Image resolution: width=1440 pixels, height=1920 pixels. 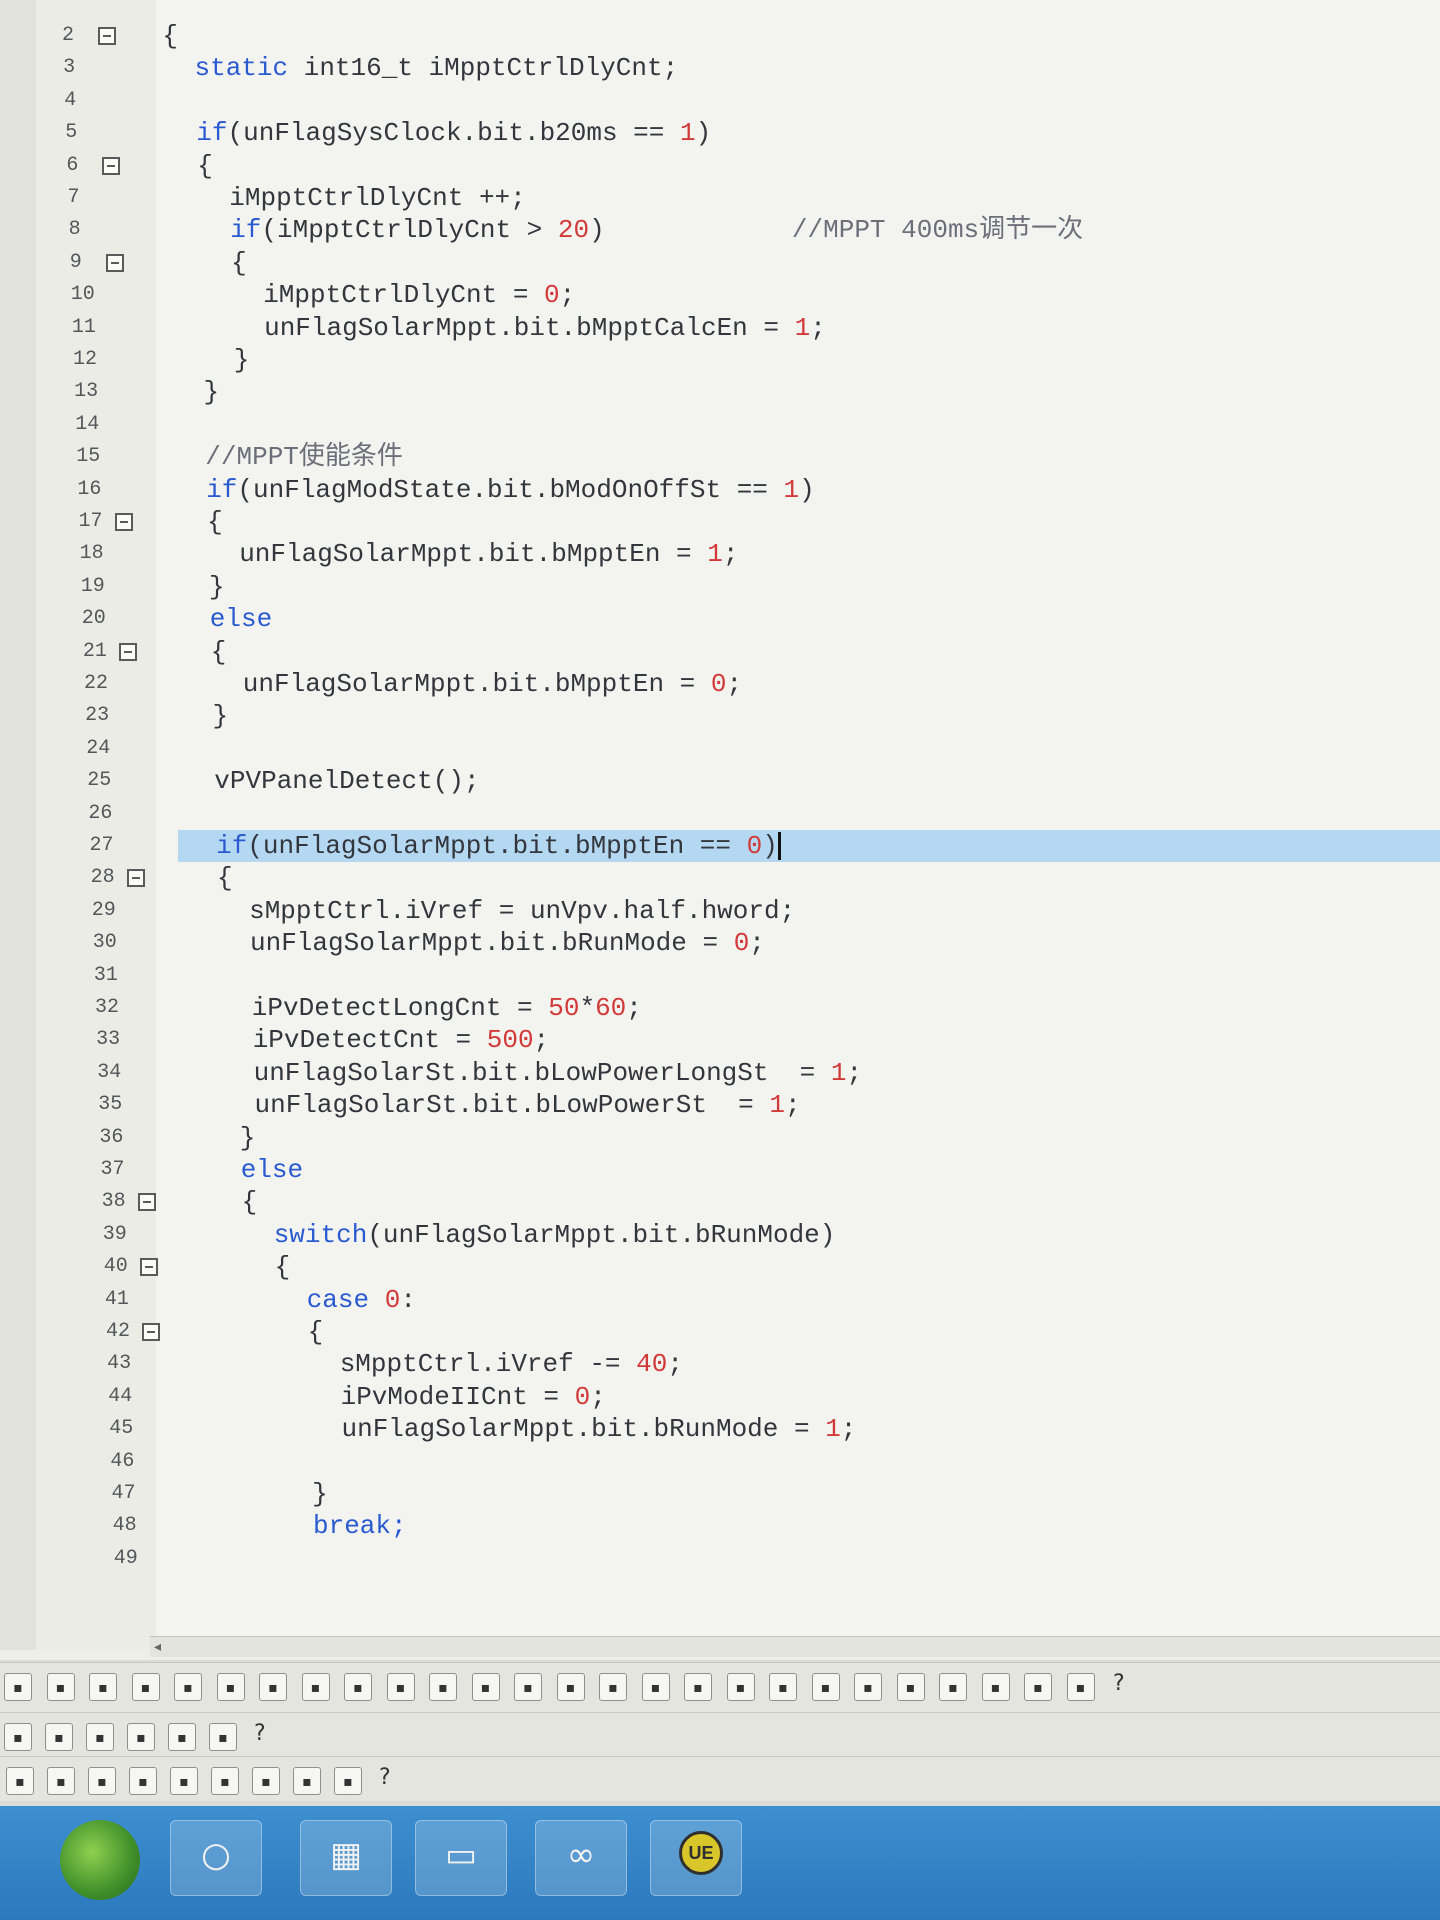 I want to click on numbered-list-icon: ▪, so click(x=230, y=1687).